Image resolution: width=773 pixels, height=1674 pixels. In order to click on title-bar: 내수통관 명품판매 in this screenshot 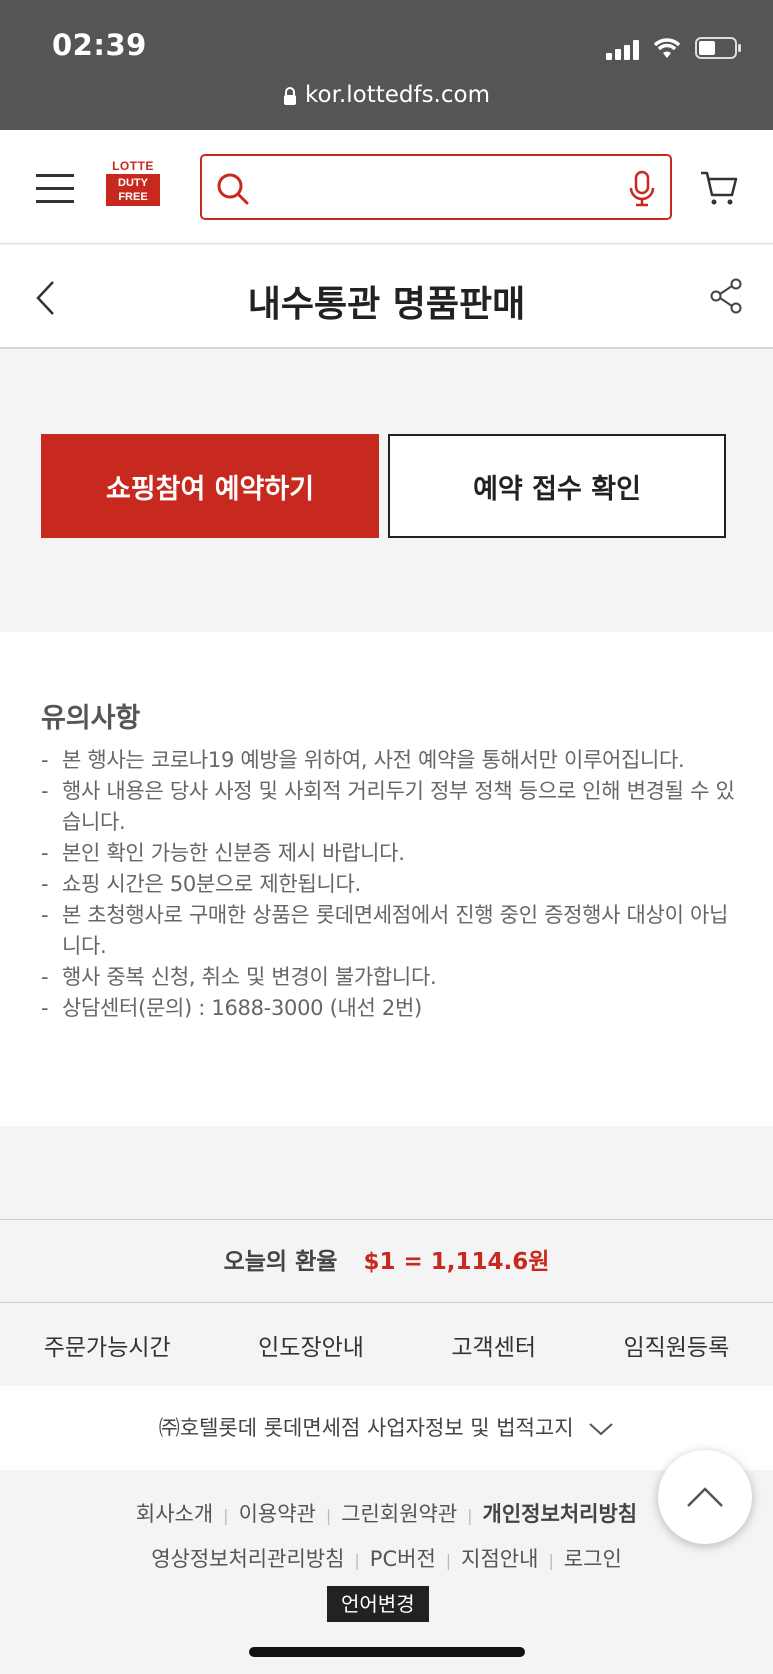, I will do `click(386, 297)`.